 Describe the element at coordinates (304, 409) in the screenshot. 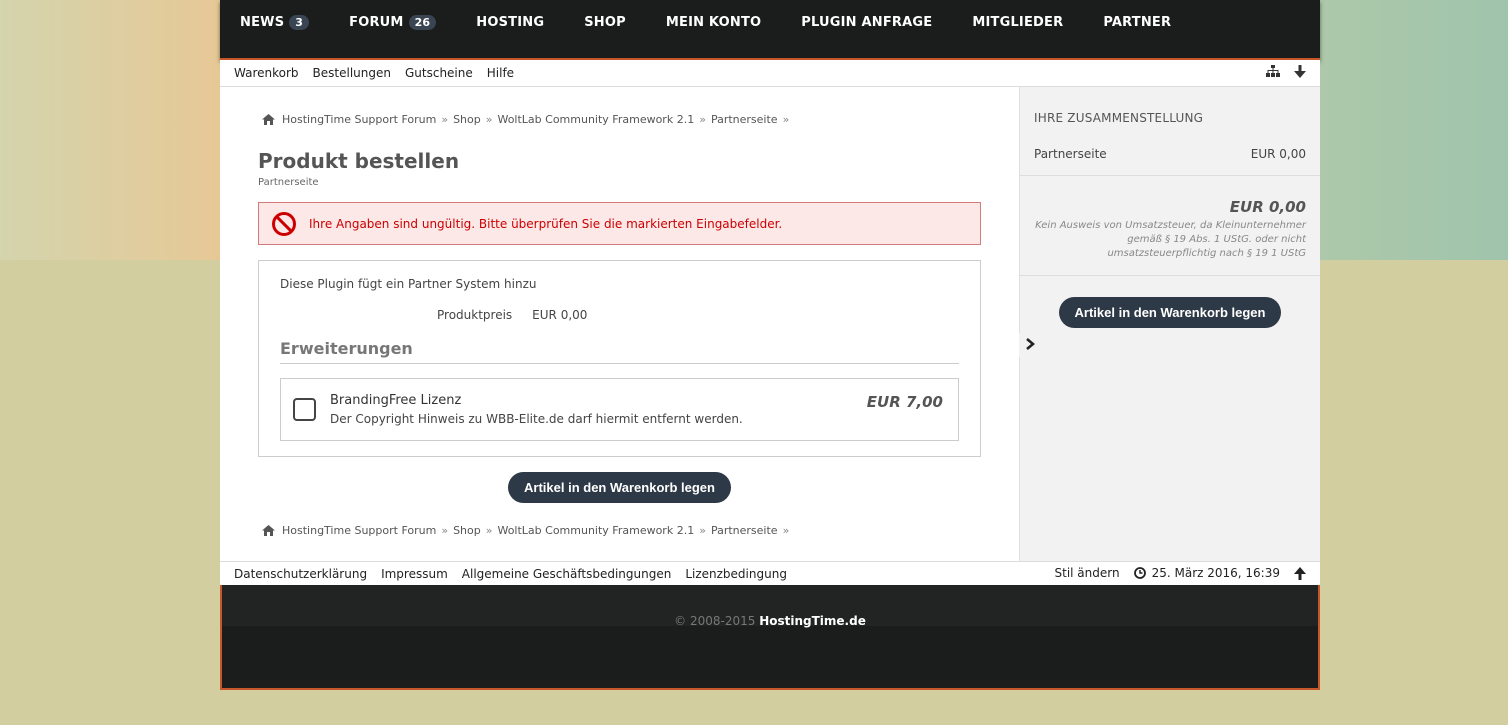

I see `extension-checkbox` at that location.